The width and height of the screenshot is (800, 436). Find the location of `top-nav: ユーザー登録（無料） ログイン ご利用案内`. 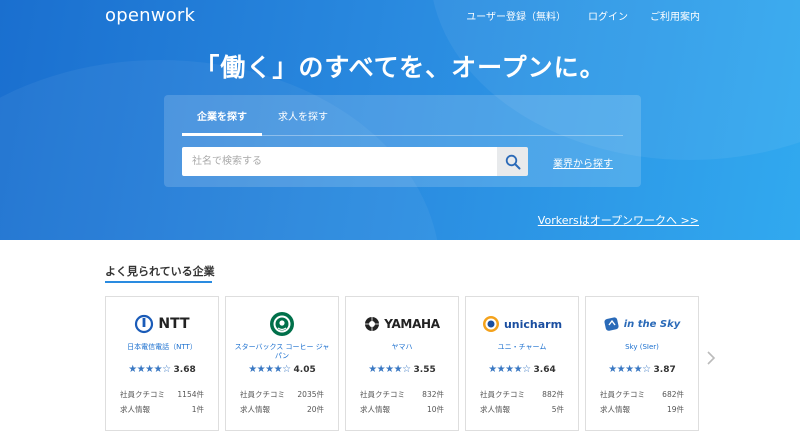

top-nav: ユーザー登録（無料） ログイン ご利用案内 is located at coordinates (583, 15).